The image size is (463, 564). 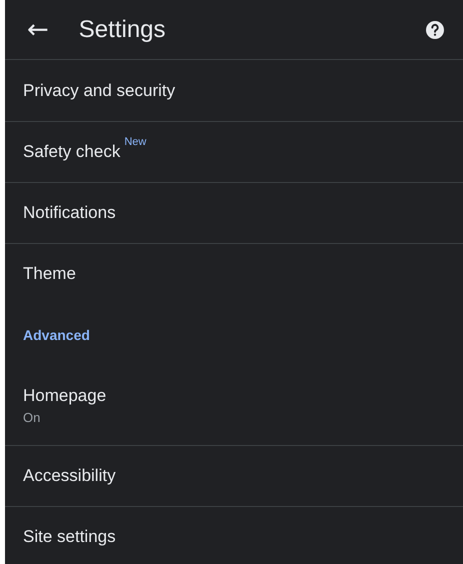 I want to click on page-title: Settings, so click(x=122, y=30).